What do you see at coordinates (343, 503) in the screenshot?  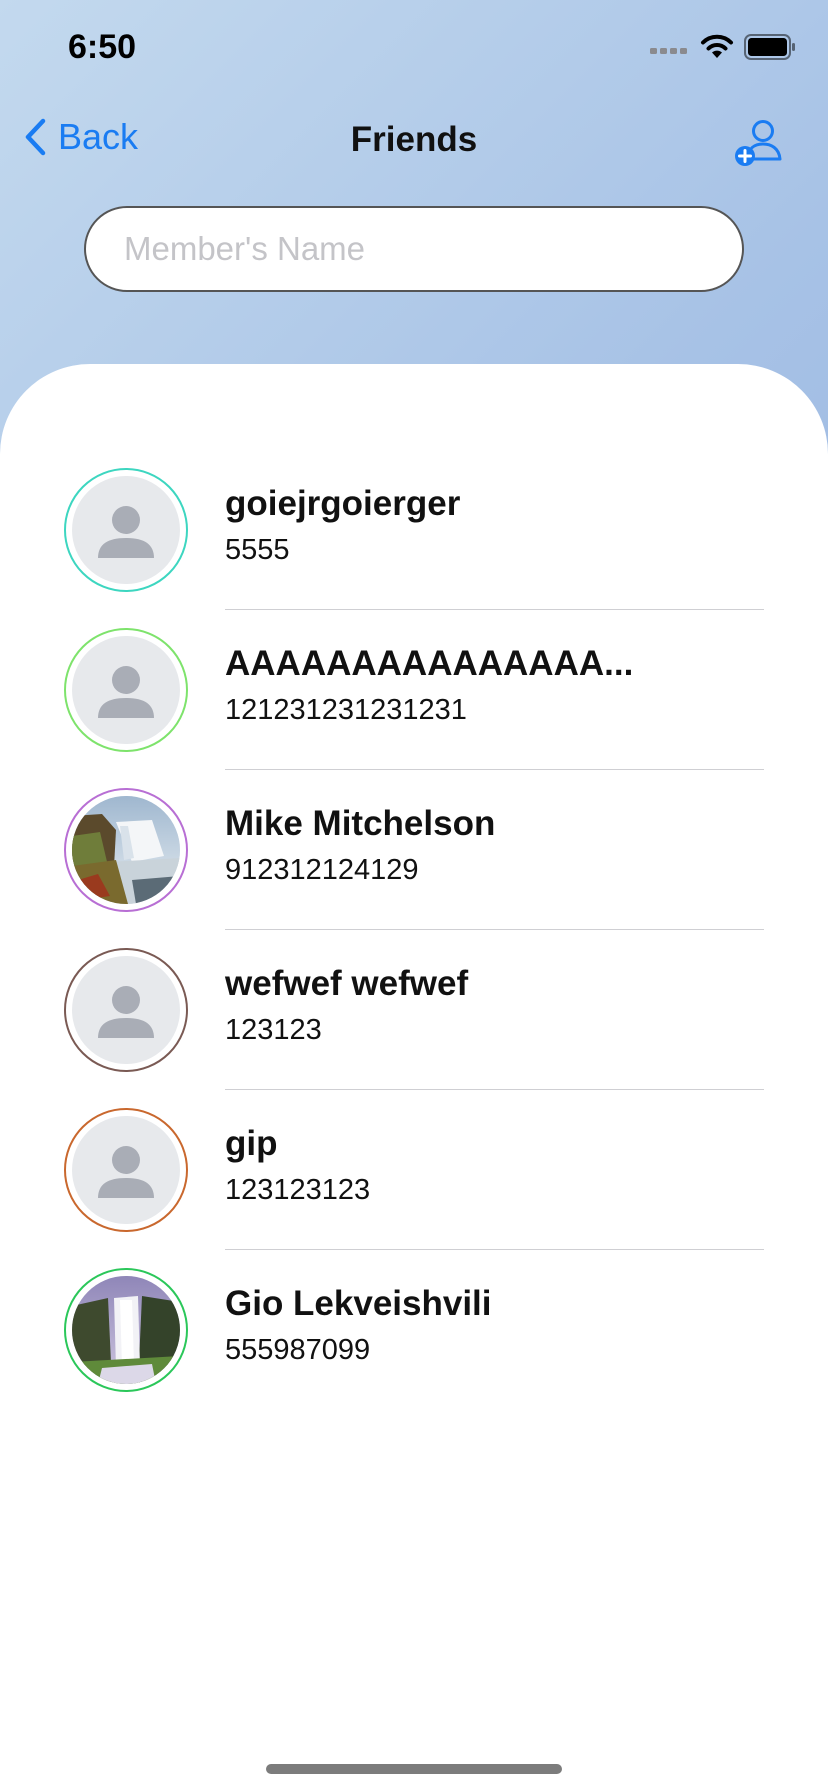 I see `friend-name: goiejrgoierger` at bounding box center [343, 503].